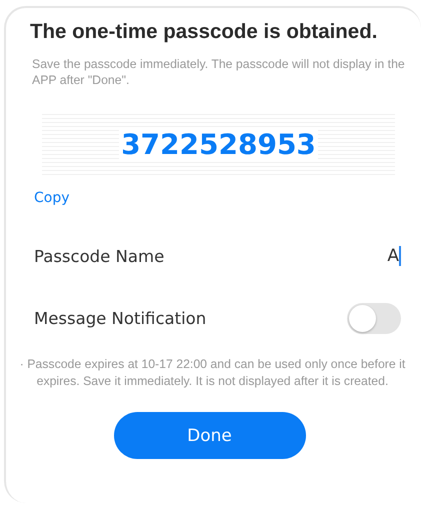  What do you see at coordinates (120, 318) in the screenshot?
I see `field-label: Message Notification` at bounding box center [120, 318].